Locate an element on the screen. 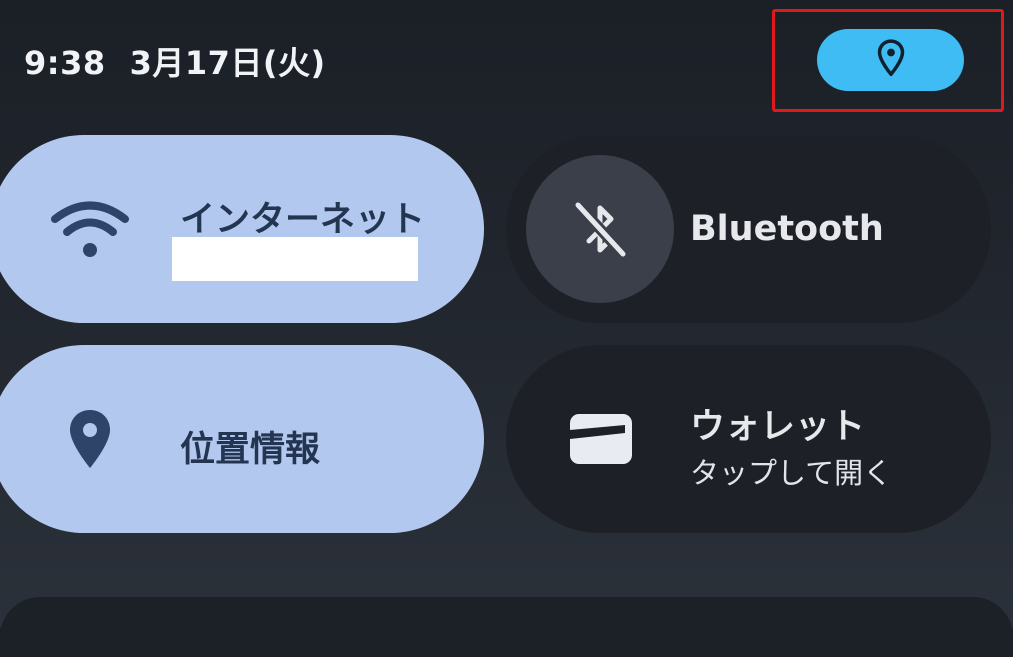 Image resolution: width=1013 pixels, height=657 pixels. internet-tile: インターネット is located at coordinates (242, 229).